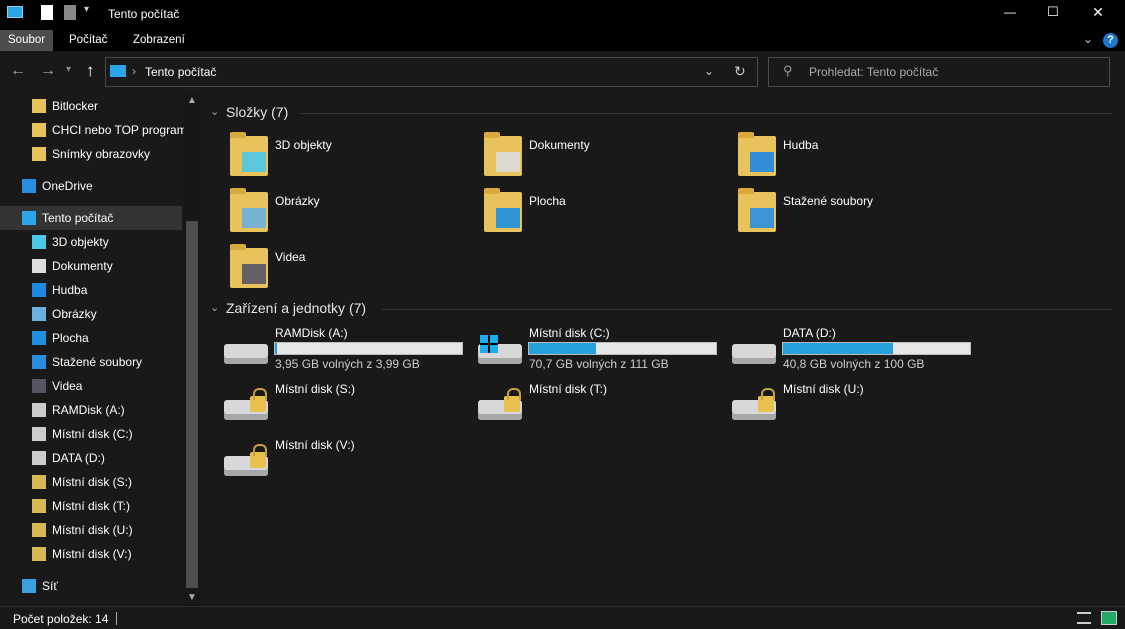  Describe the element at coordinates (344, 462) in the screenshot. I see `drive-item: Místní disk (V:)` at that location.